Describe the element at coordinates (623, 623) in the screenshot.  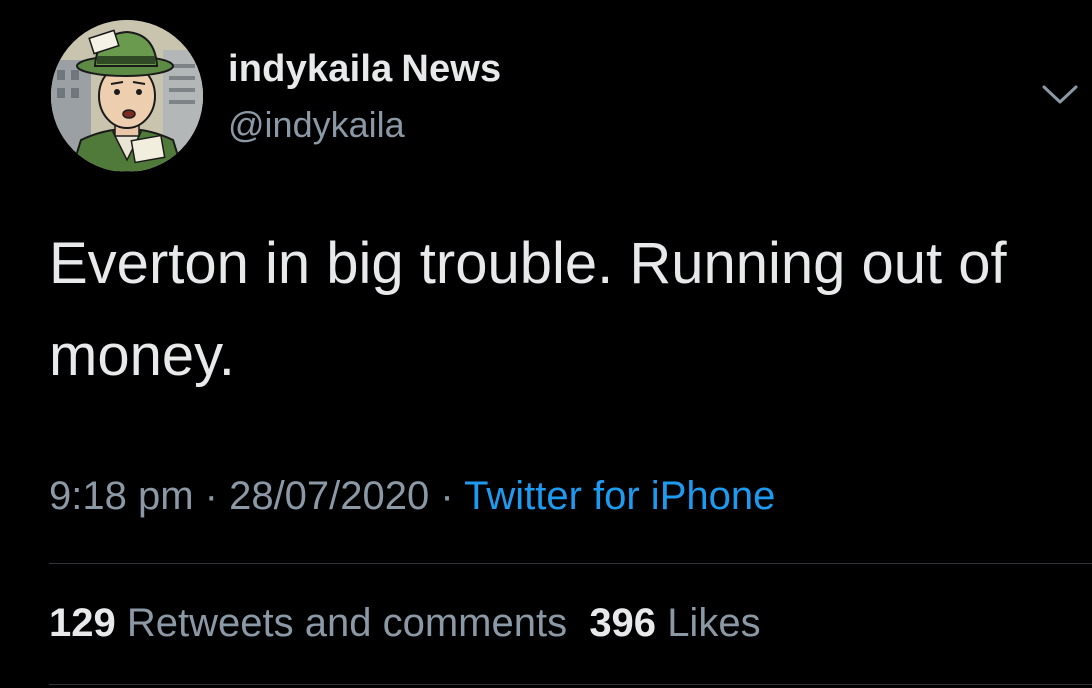
I see `likes-count: 396` at that location.